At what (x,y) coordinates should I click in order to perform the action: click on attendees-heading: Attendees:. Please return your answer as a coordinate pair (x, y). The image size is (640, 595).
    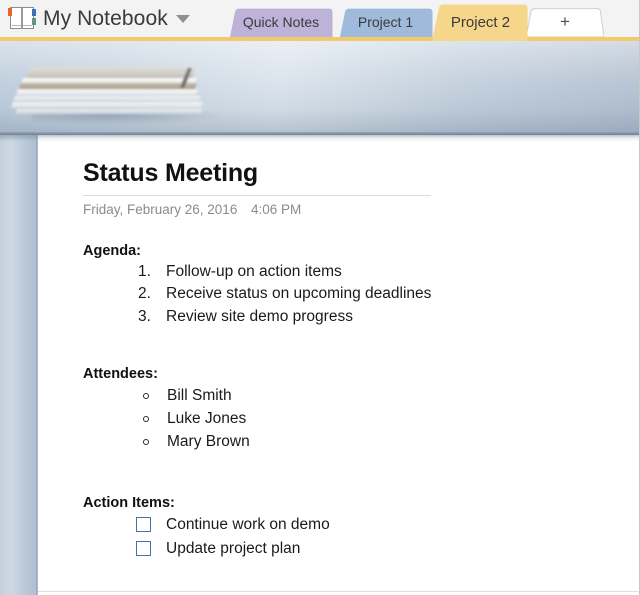
    Looking at the image, I should click on (120, 374).